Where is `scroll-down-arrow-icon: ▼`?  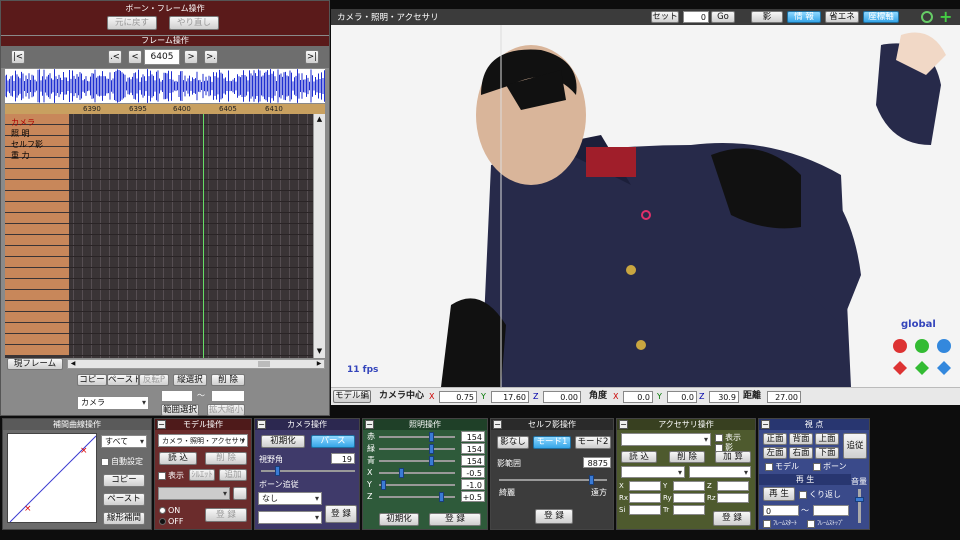
scroll-down-arrow-icon: ▼ is located at coordinates (319, 351).